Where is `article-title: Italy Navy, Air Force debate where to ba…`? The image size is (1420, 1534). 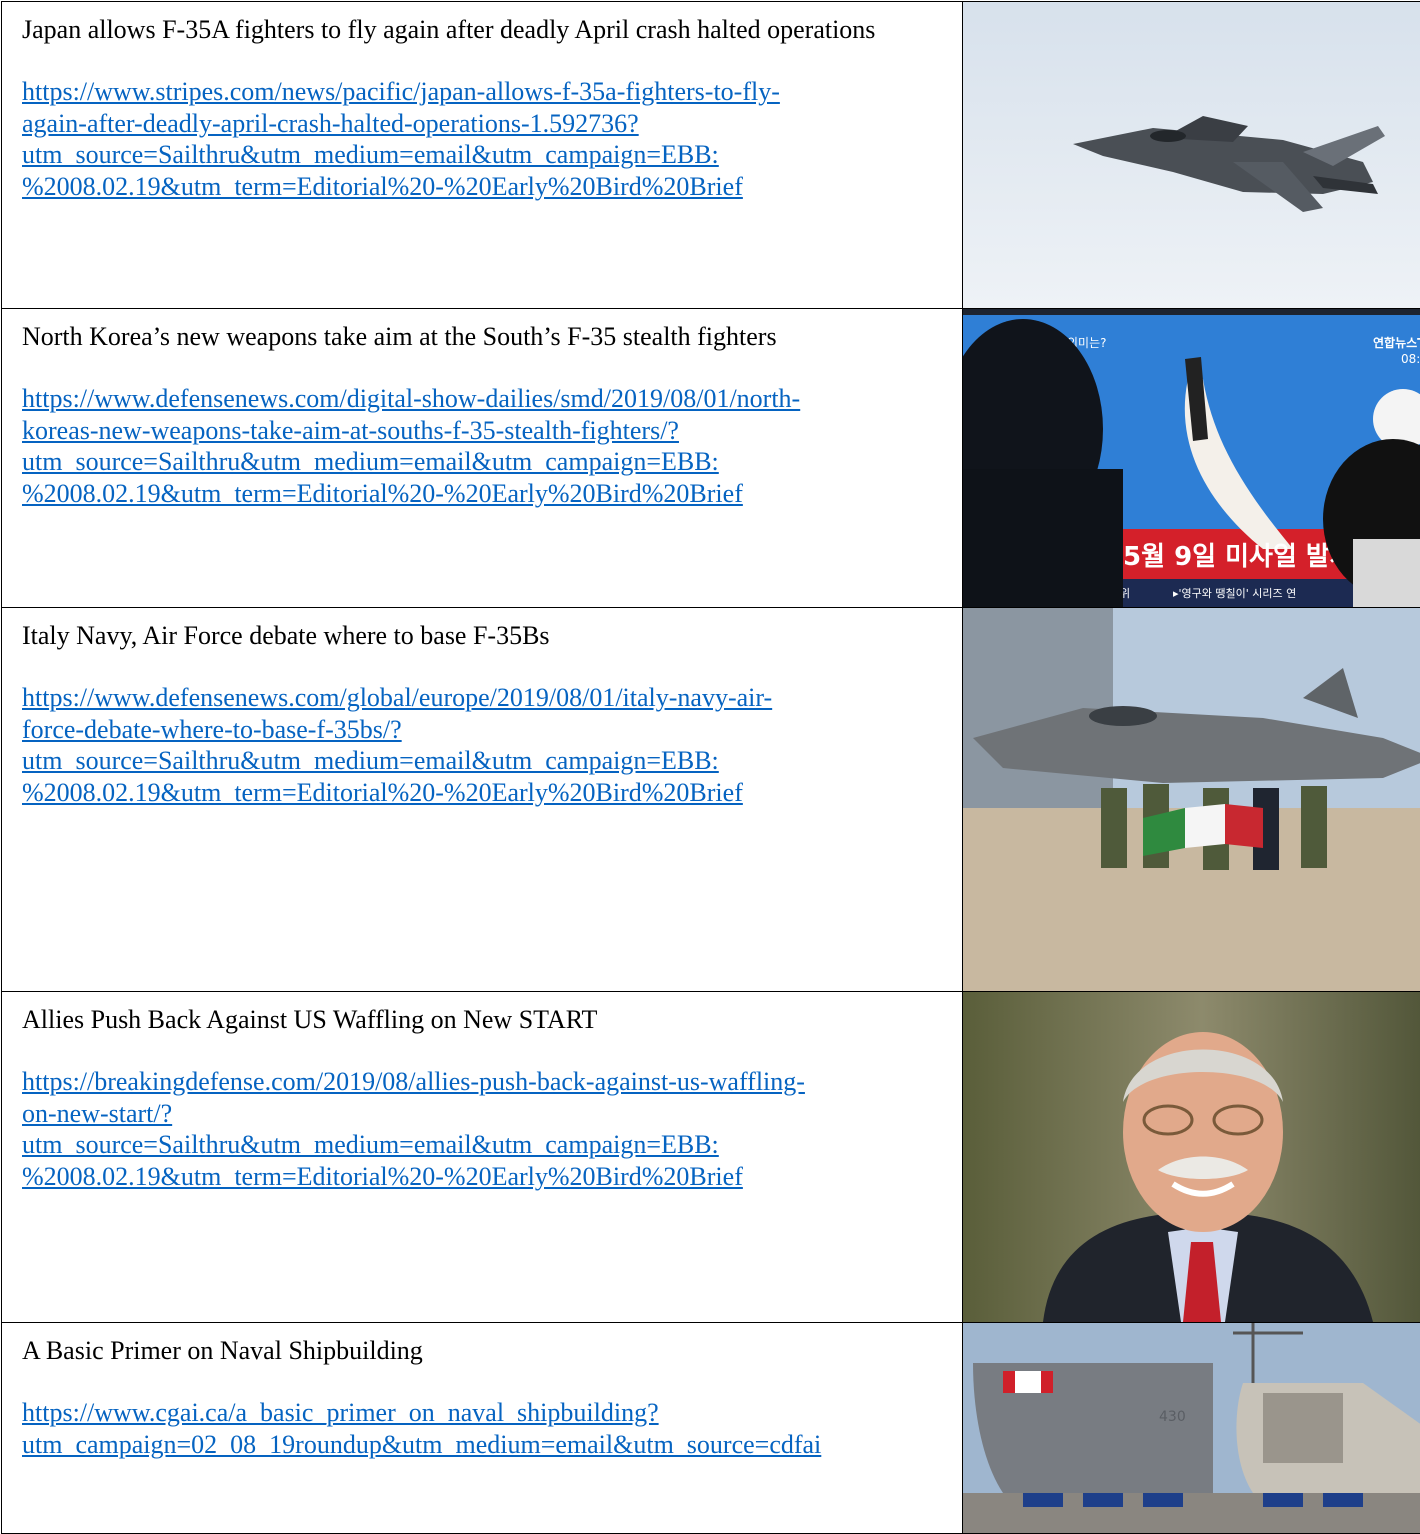 article-title: Italy Navy, Air Force debate where to ba… is located at coordinates (482, 635).